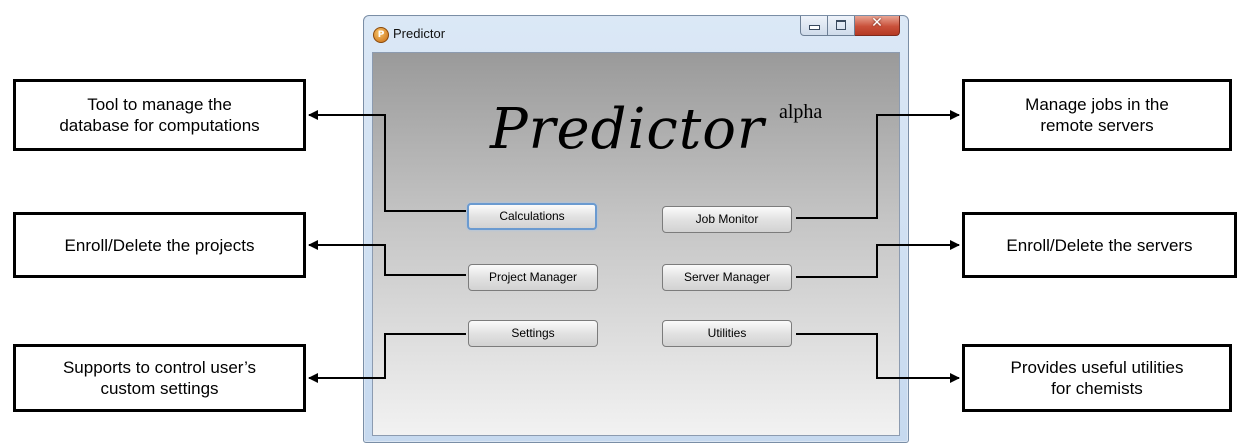  What do you see at coordinates (878, 259) in the screenshot?
I see `connector-server-manager` at bounding box center [878, 259].